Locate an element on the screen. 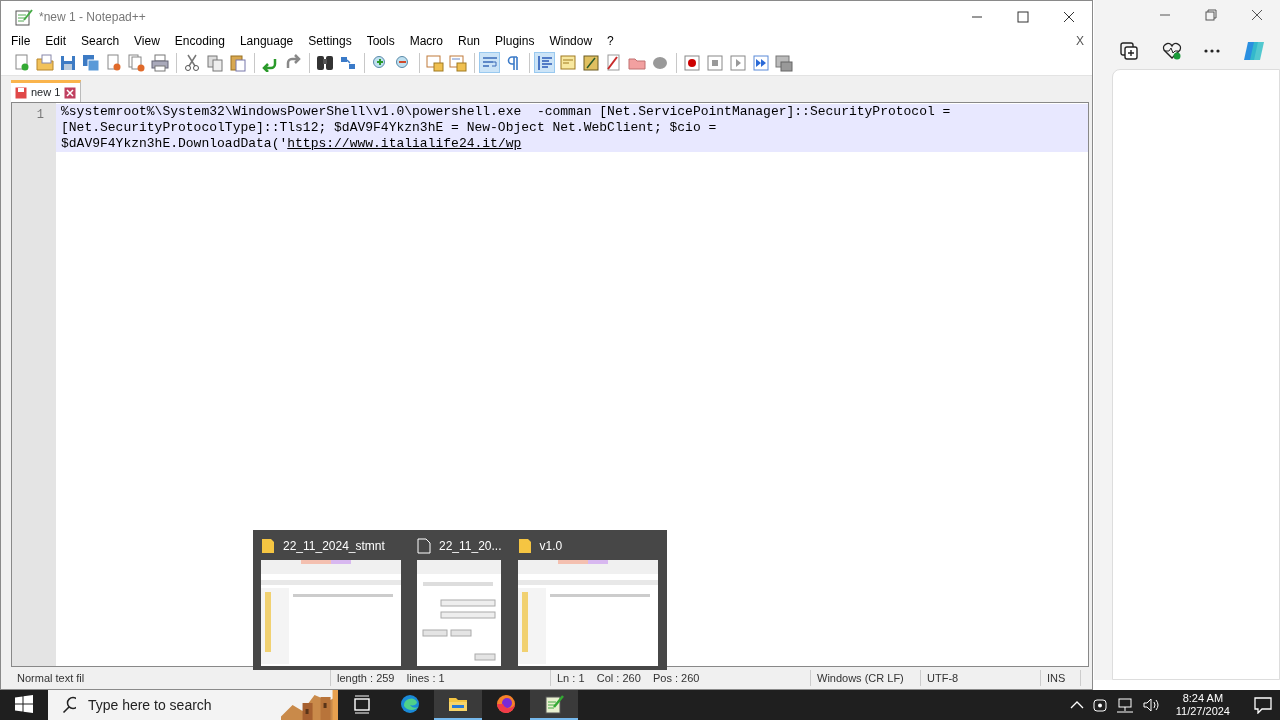 The height and width of the screenshot is (720, 1280). open-file-button is located at coordinates (44, 62).